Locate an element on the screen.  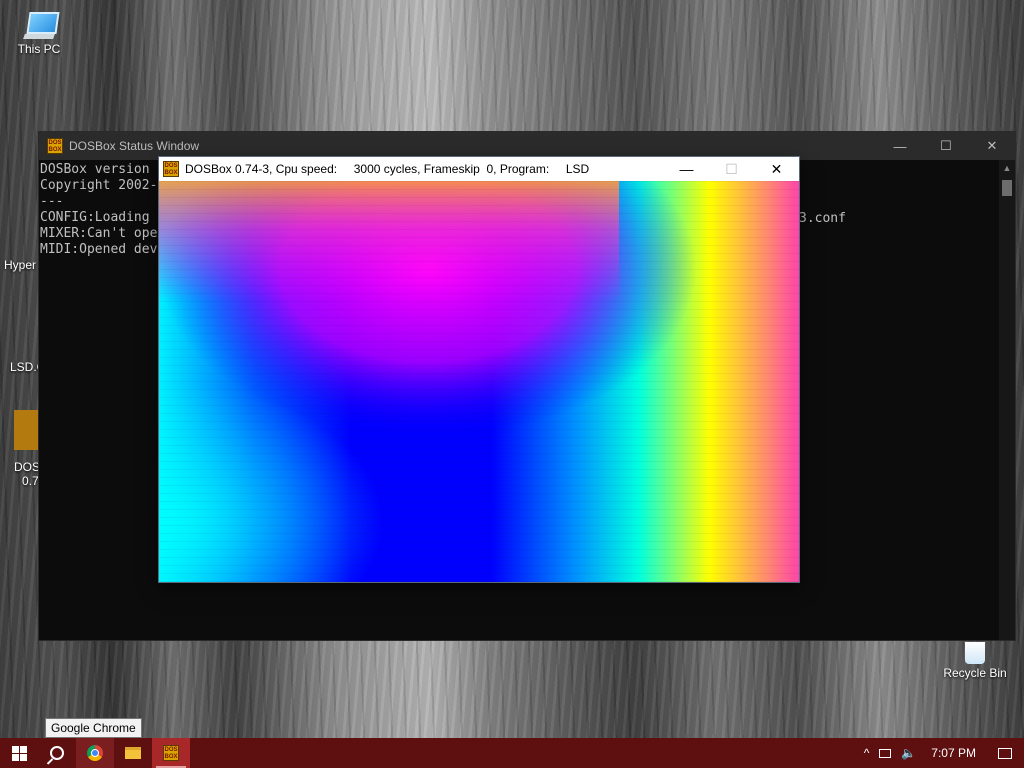
taskbar-chrome is located at coordinates (95, 753).